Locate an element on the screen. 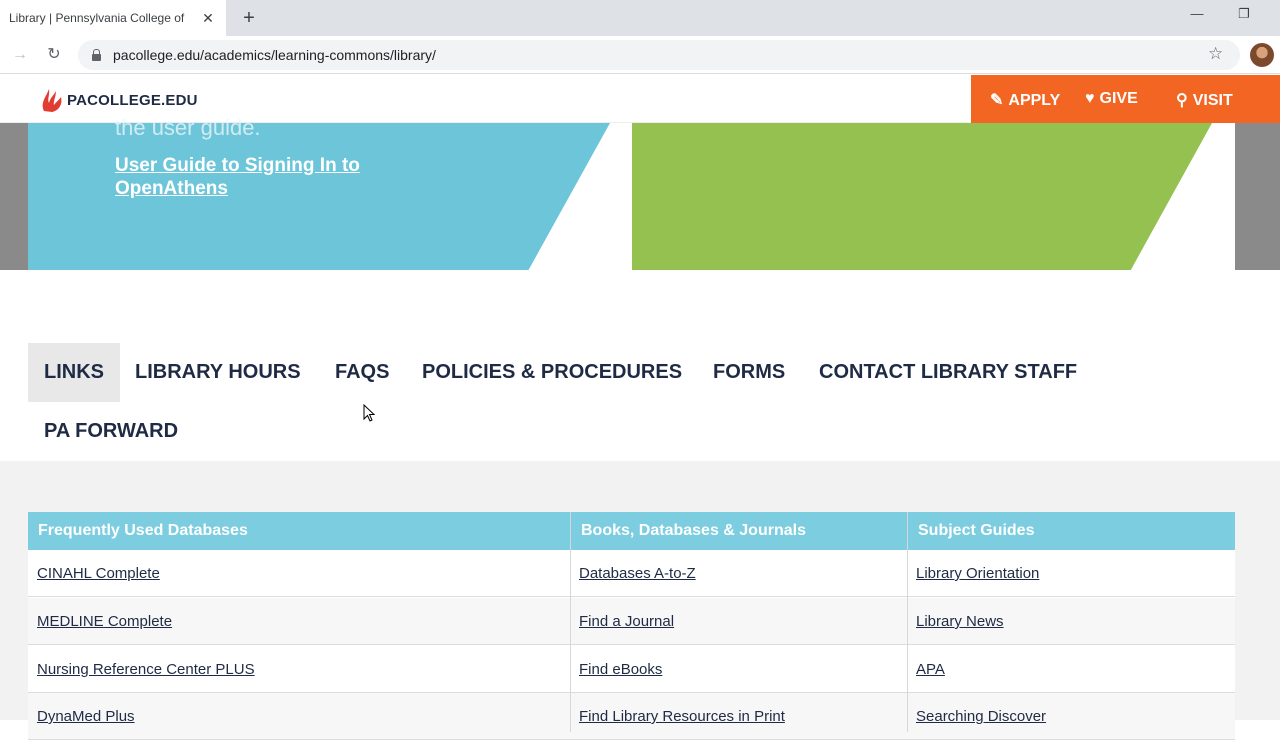  tab-pa-forward: PA FORWARD is located at coordinates (111, 431).